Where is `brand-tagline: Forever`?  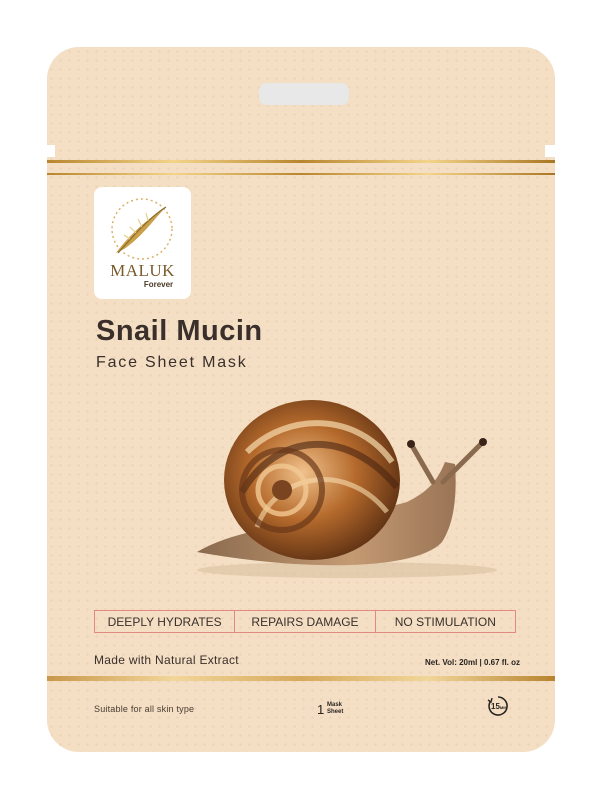
brand-tagline: Forever is located at coordinates (158, 284).